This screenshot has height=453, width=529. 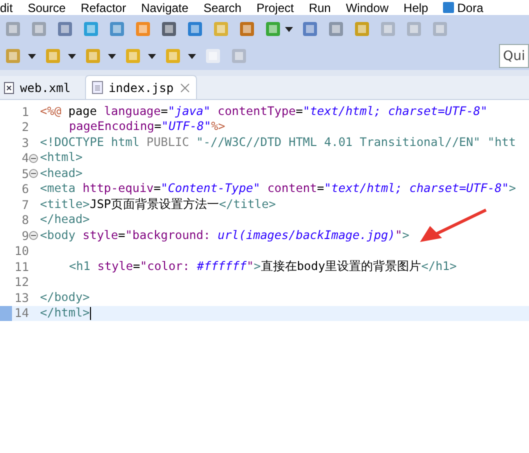 I want to click on line-number: 6, so click(x=25, y=189).